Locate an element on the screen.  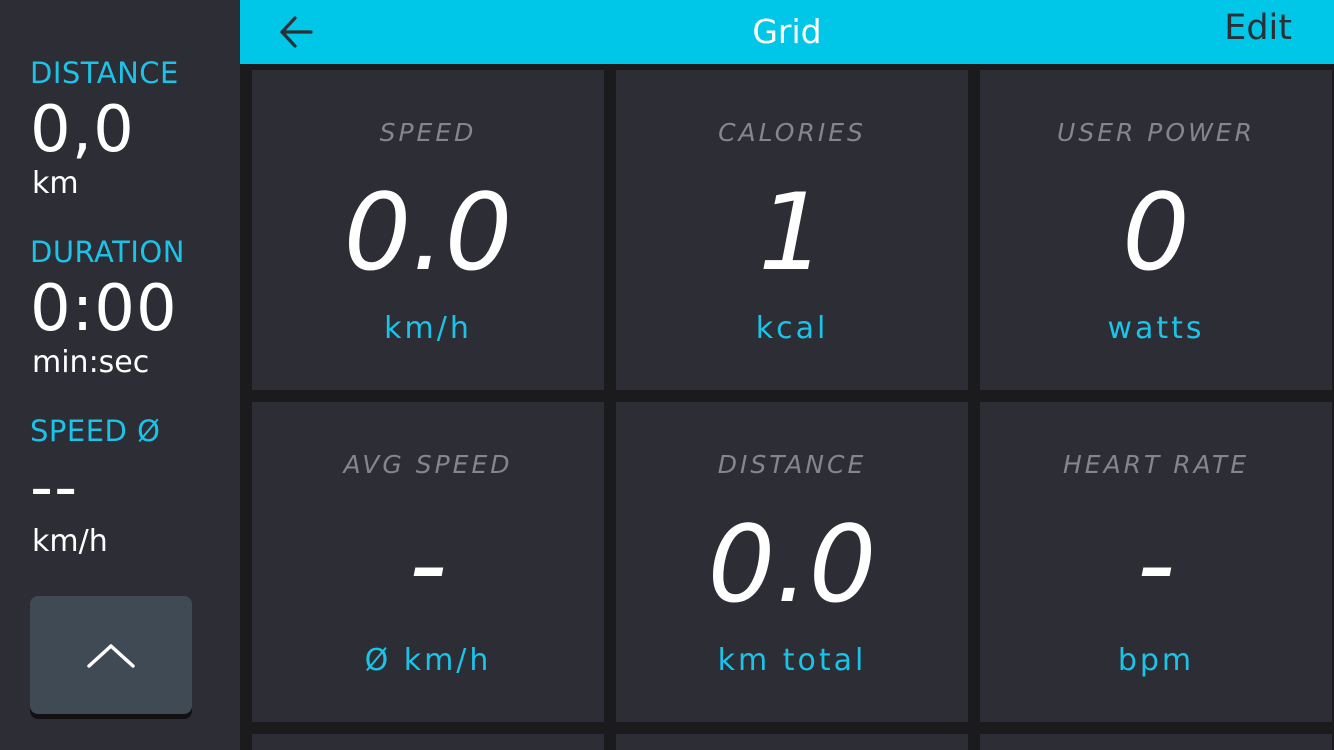
sidebar-avg-speed-value: -- is located at coordinates (54, 488).